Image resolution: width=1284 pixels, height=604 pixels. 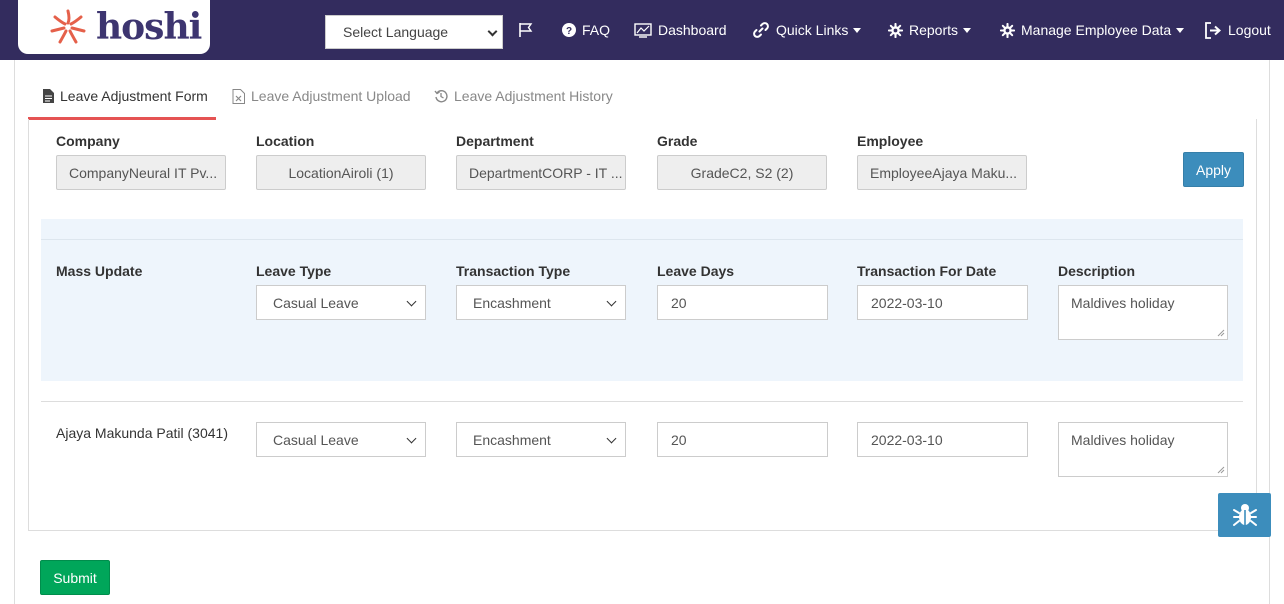 What do you see at coordinates (495, 141) in the screenshot?
I see `department-label: Department` at bounding box center [495, 141].